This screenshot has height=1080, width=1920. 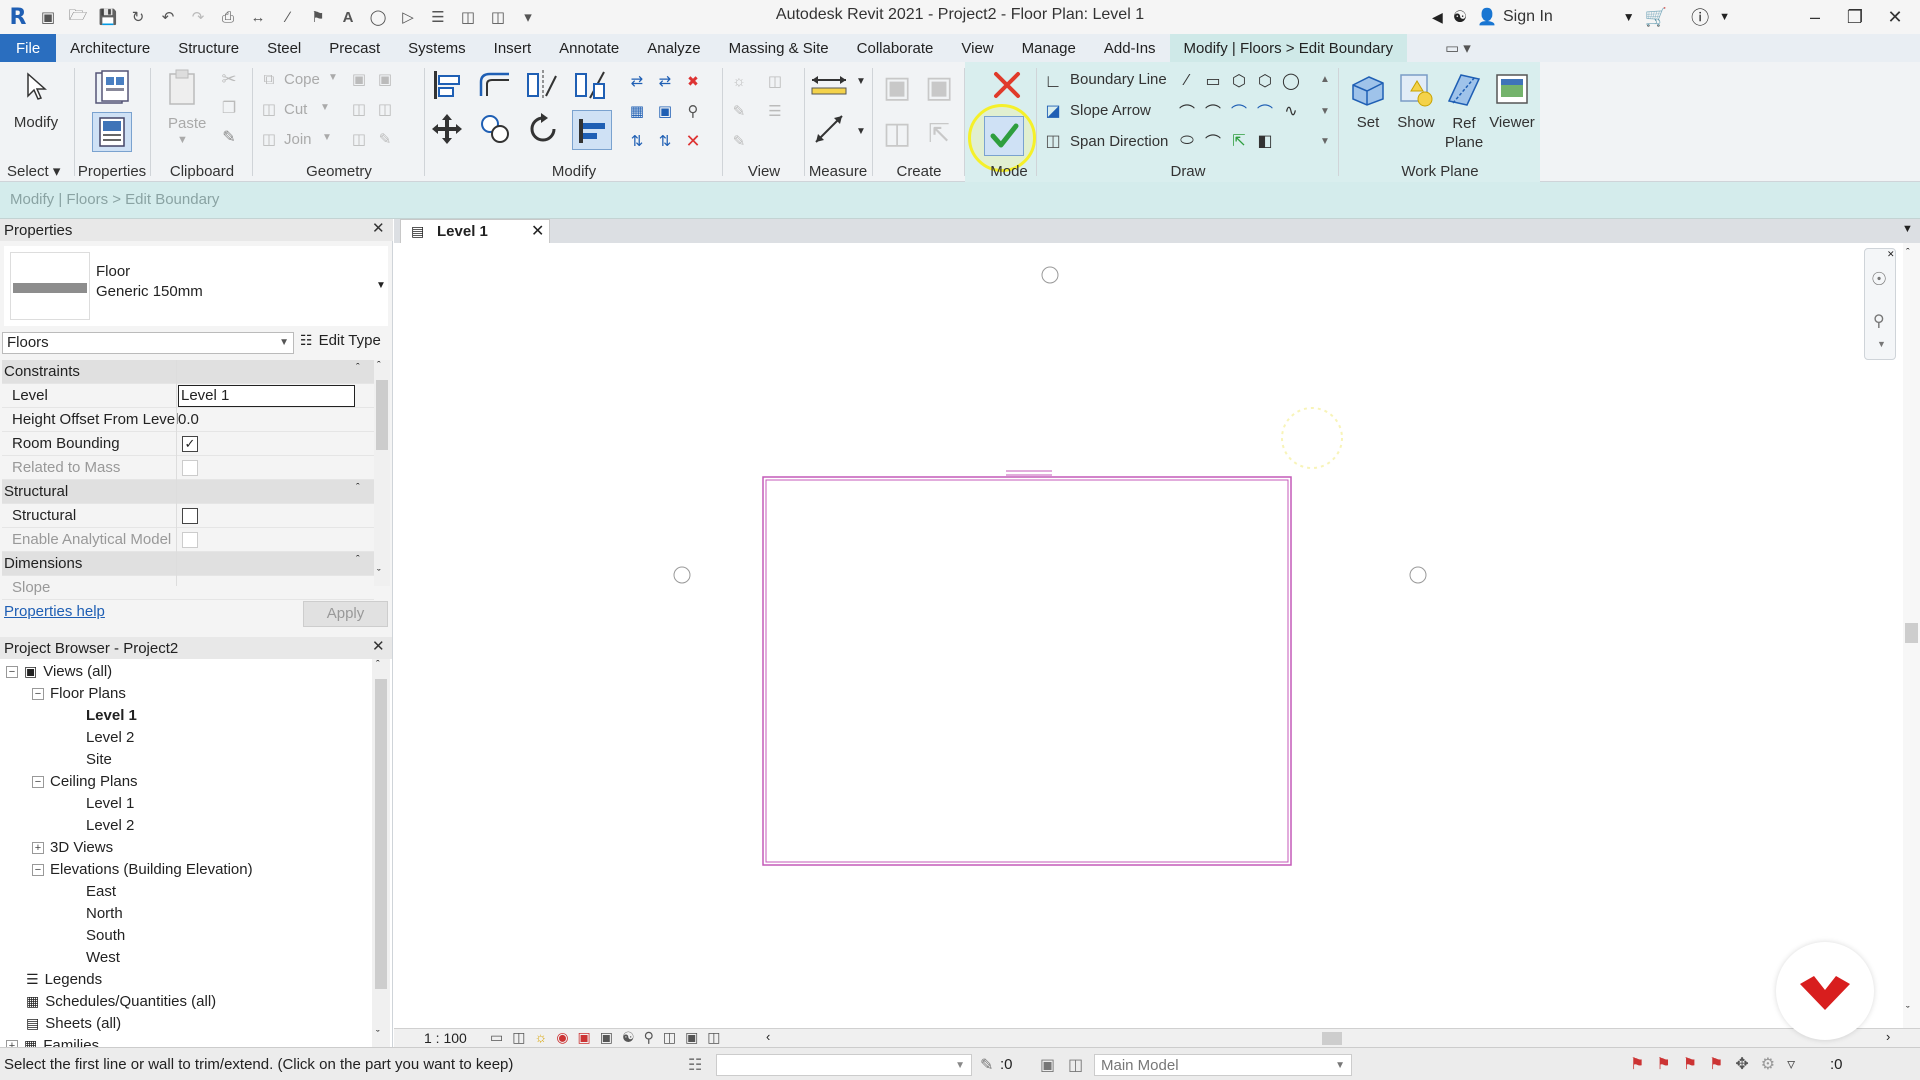 What do you see at coordinates (269, 139) in the screenshot?
I see `join-icon: ◫` at bounding box center [269, 139].